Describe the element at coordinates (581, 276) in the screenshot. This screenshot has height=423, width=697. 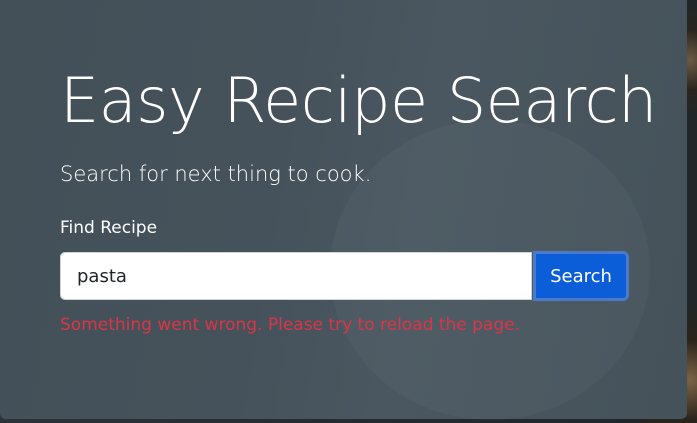
I see `search-button: Search` at that location.